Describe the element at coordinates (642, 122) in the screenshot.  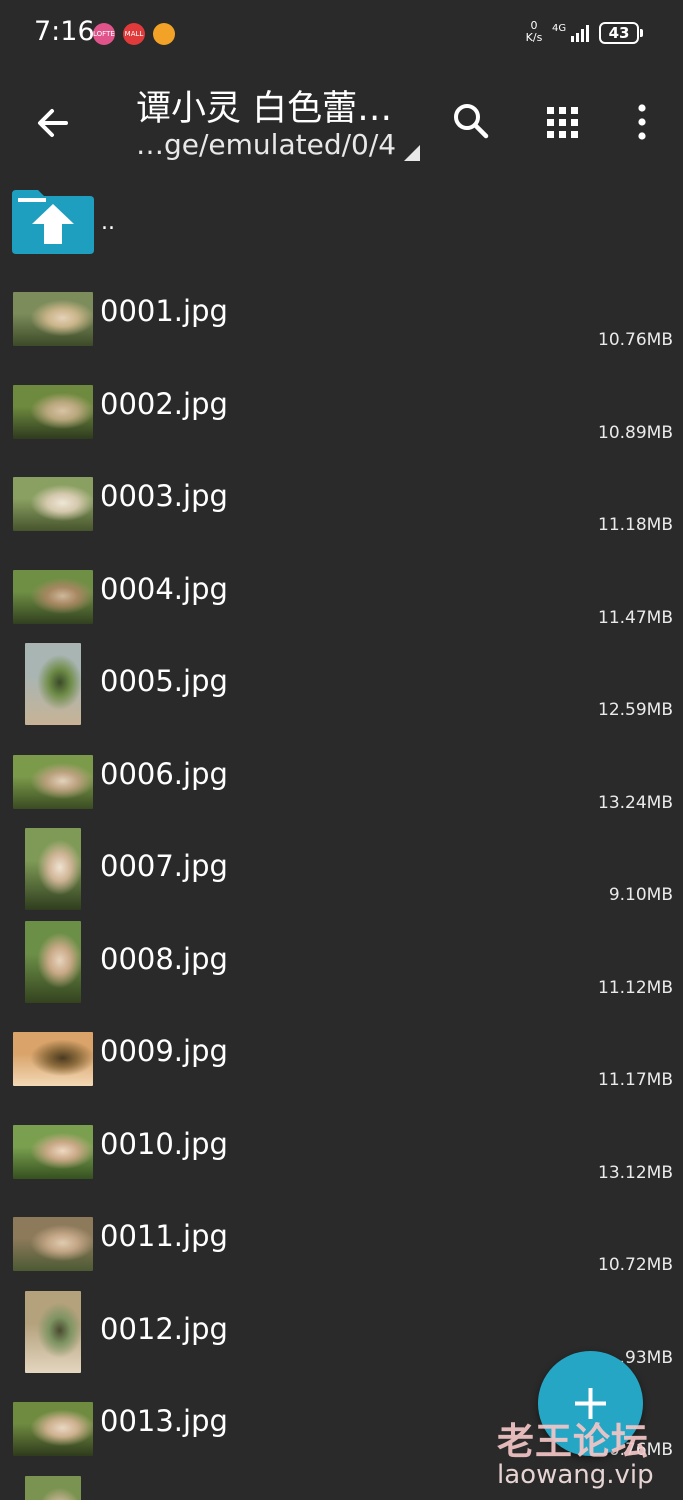
I see `more-options-icon` at that location.